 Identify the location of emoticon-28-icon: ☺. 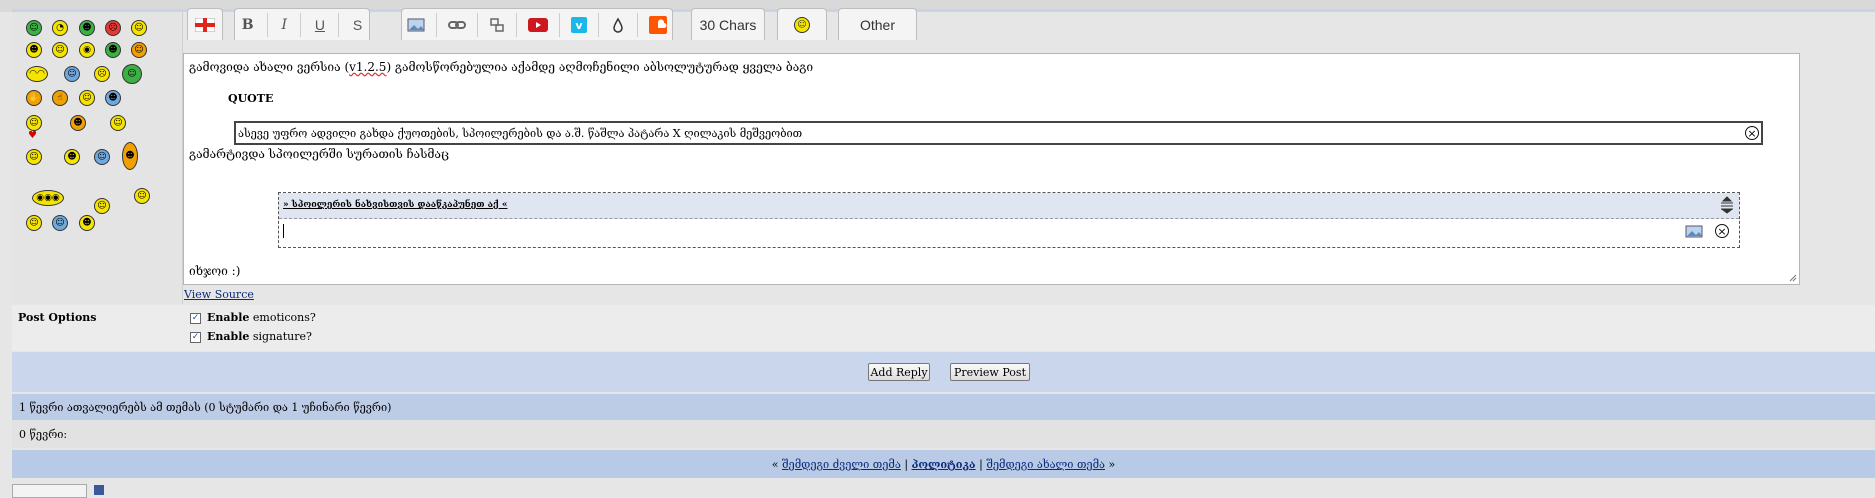
(142, 196).